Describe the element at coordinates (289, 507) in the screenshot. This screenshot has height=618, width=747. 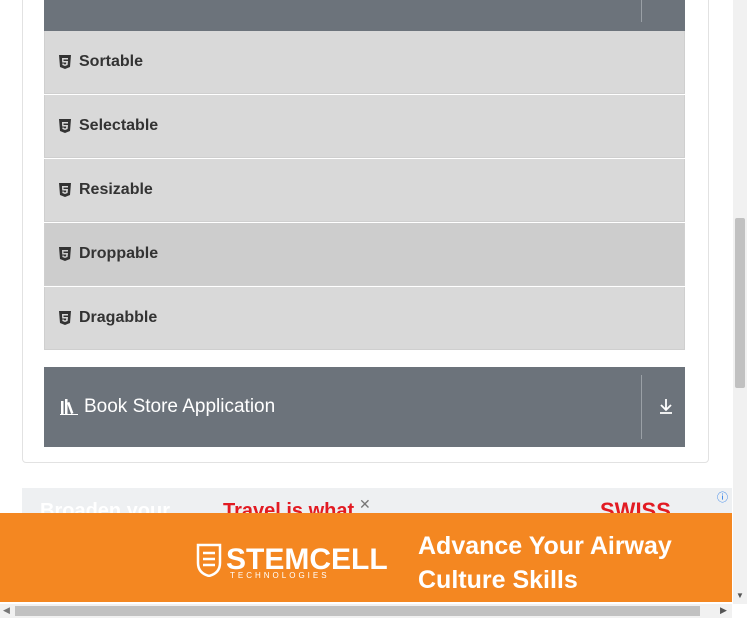
I see `ad-text: Travel is what` at that location.